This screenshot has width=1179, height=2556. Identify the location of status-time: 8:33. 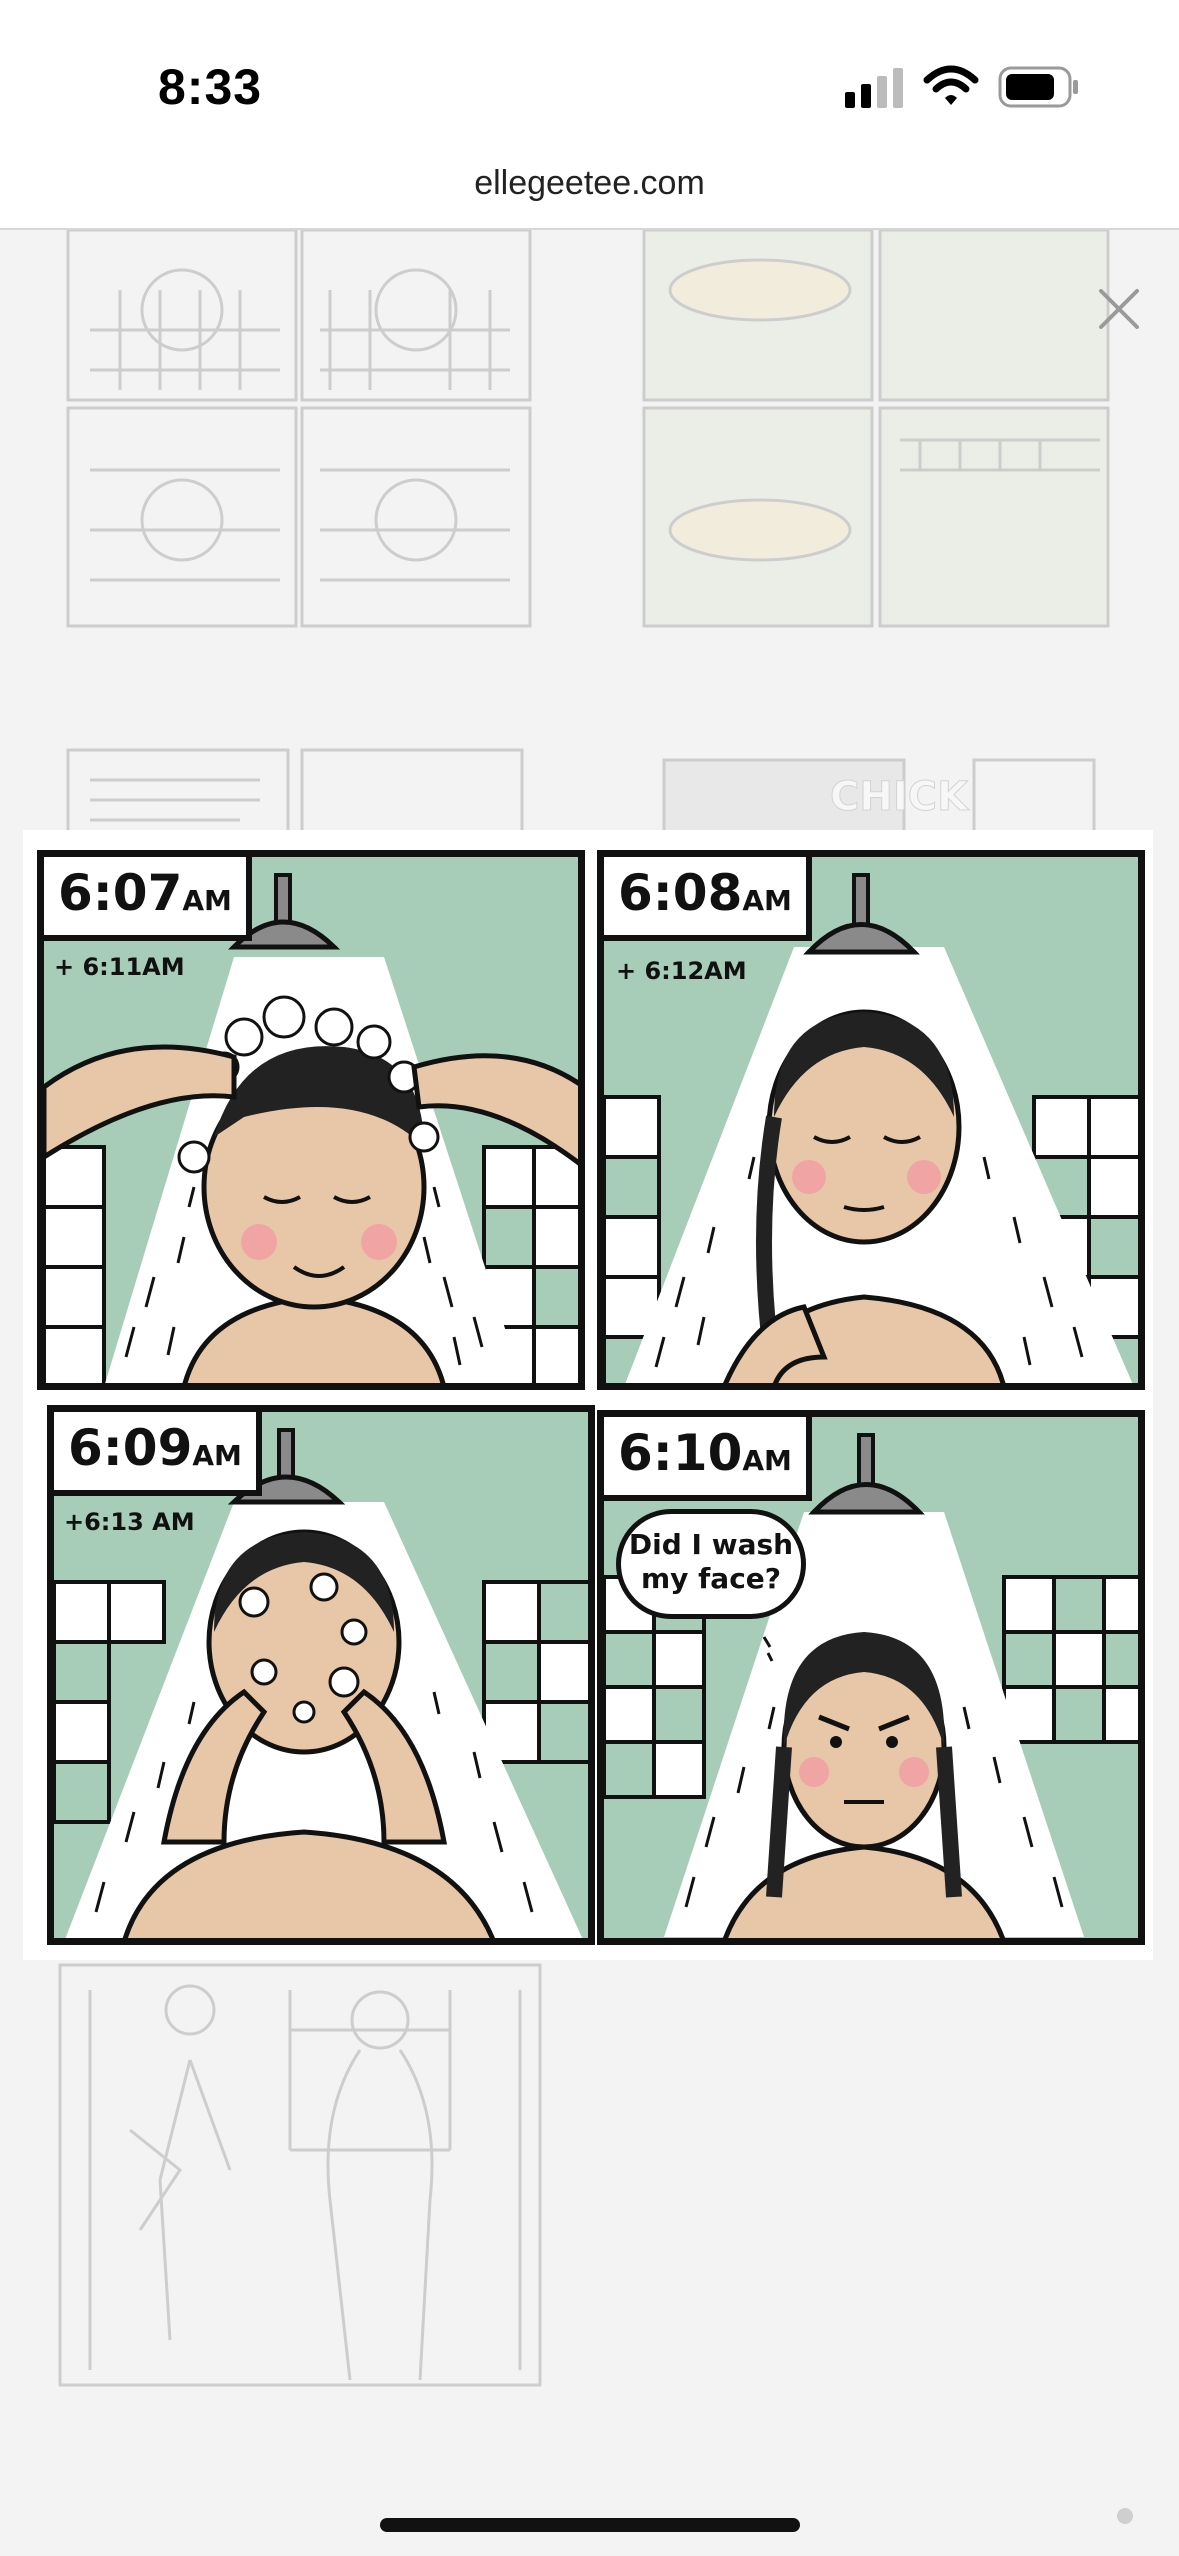
(210, 87).